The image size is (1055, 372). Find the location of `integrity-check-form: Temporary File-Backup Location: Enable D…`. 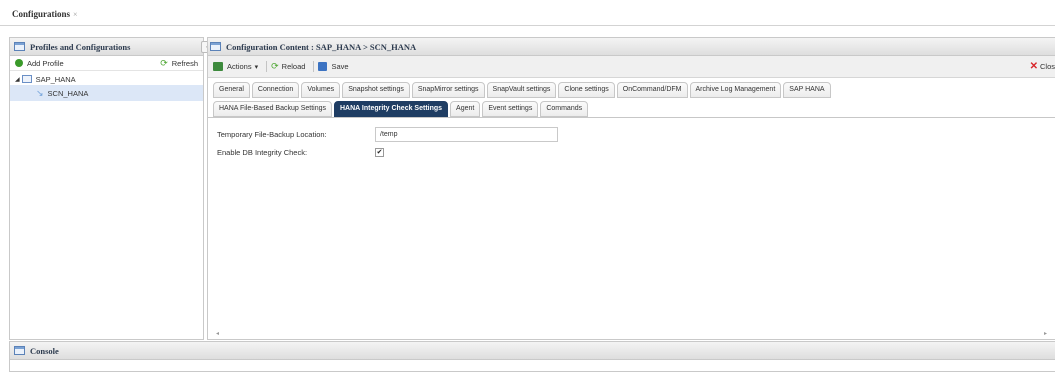

integrity-check-form: Temporary File-Backup Location: Enable D… is located at coordinates (631, 143).